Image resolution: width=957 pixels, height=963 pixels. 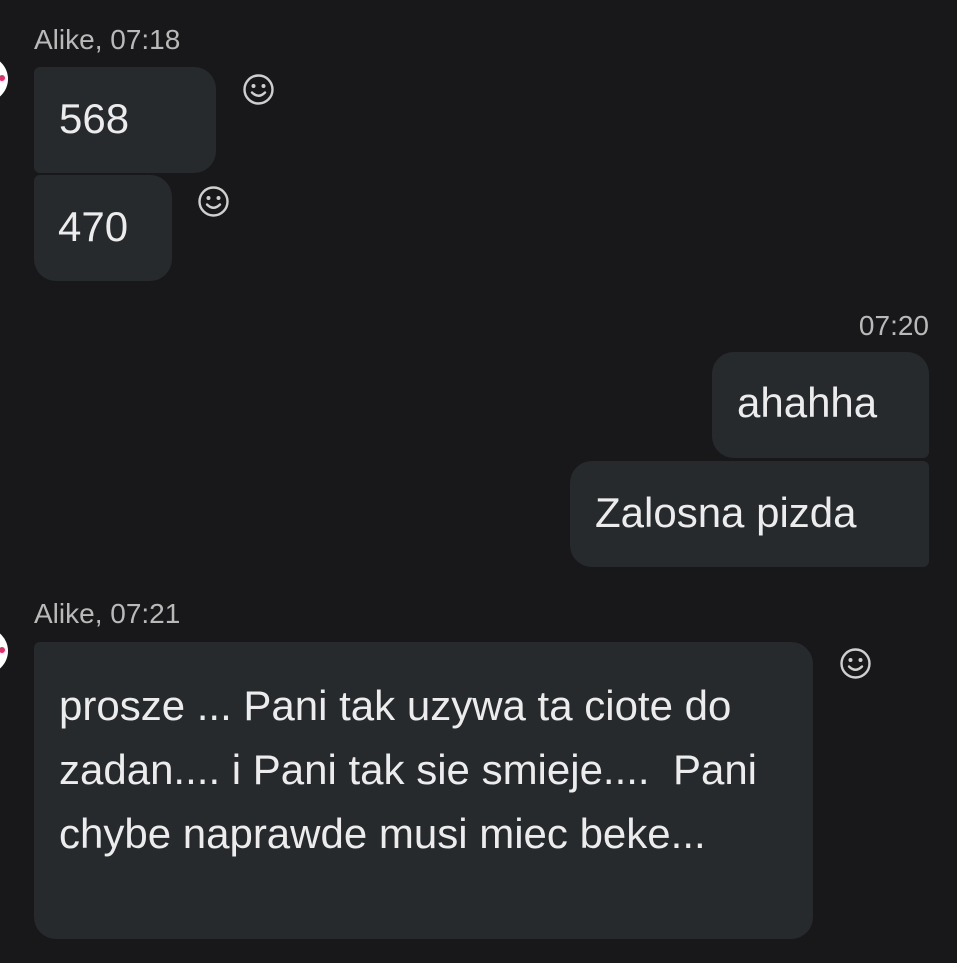 I want to click on outgoing-message-bubble: Zalosna pizda, so click(x=749, y=514).